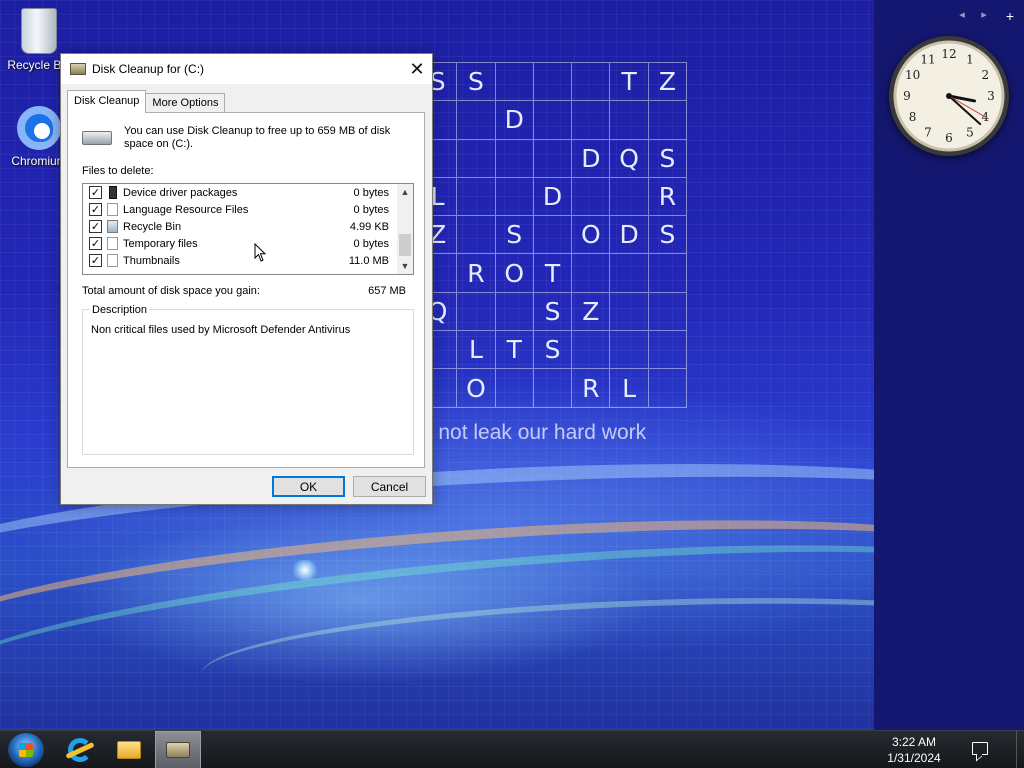 This screenshot has height=768, width=1024. Describe the element at coordinates (980, 748) in the screenshot. I see `notification-icon` at that location.